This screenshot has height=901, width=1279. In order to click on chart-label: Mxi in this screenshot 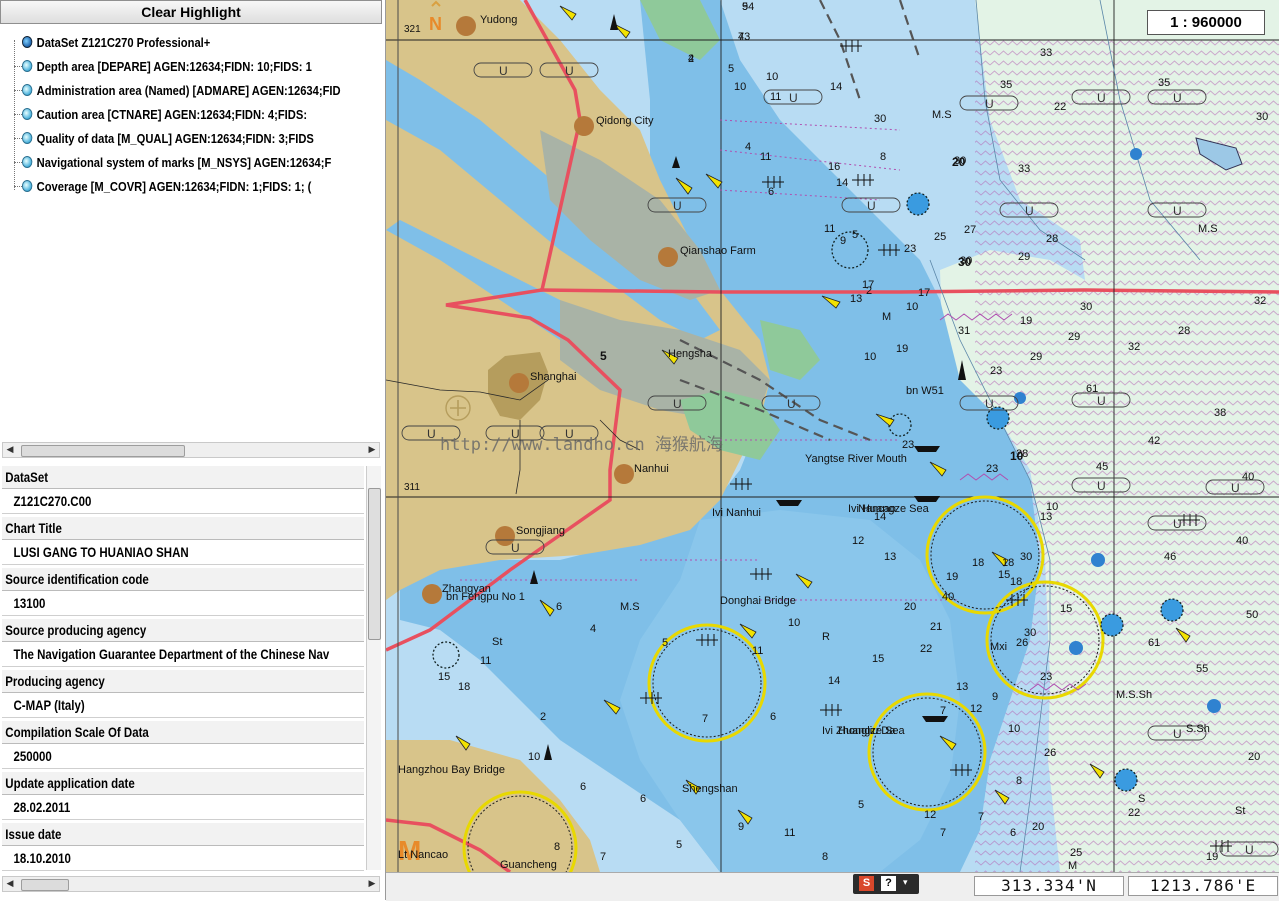, I will do `click(998, 647)`.